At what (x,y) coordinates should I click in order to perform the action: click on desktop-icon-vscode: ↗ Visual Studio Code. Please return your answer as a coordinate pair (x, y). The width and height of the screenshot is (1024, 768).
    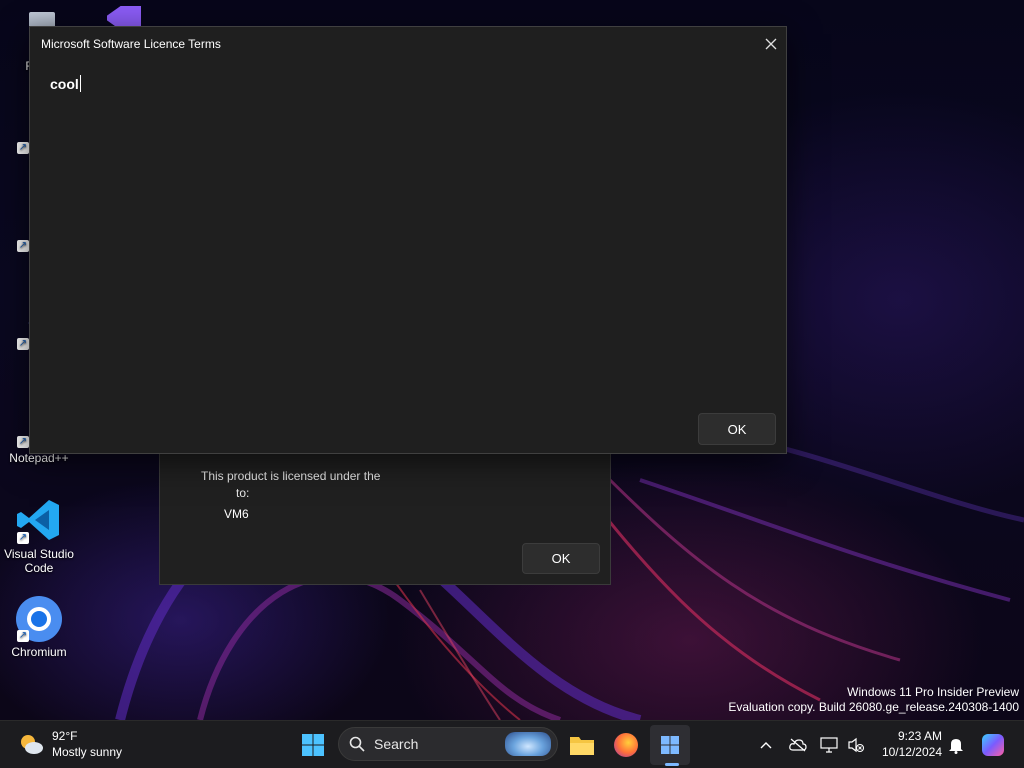
    Looking at the image, I should click on (39, 535).